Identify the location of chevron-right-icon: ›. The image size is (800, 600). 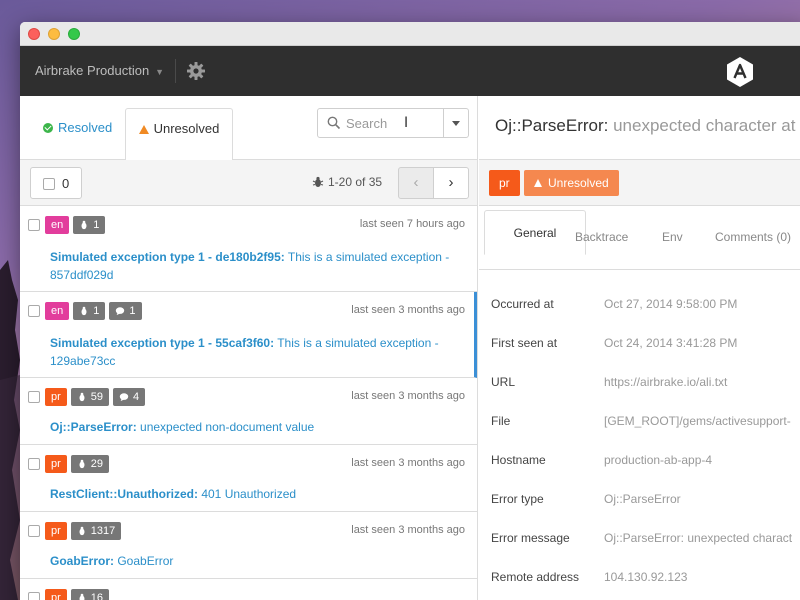
(451, 182).